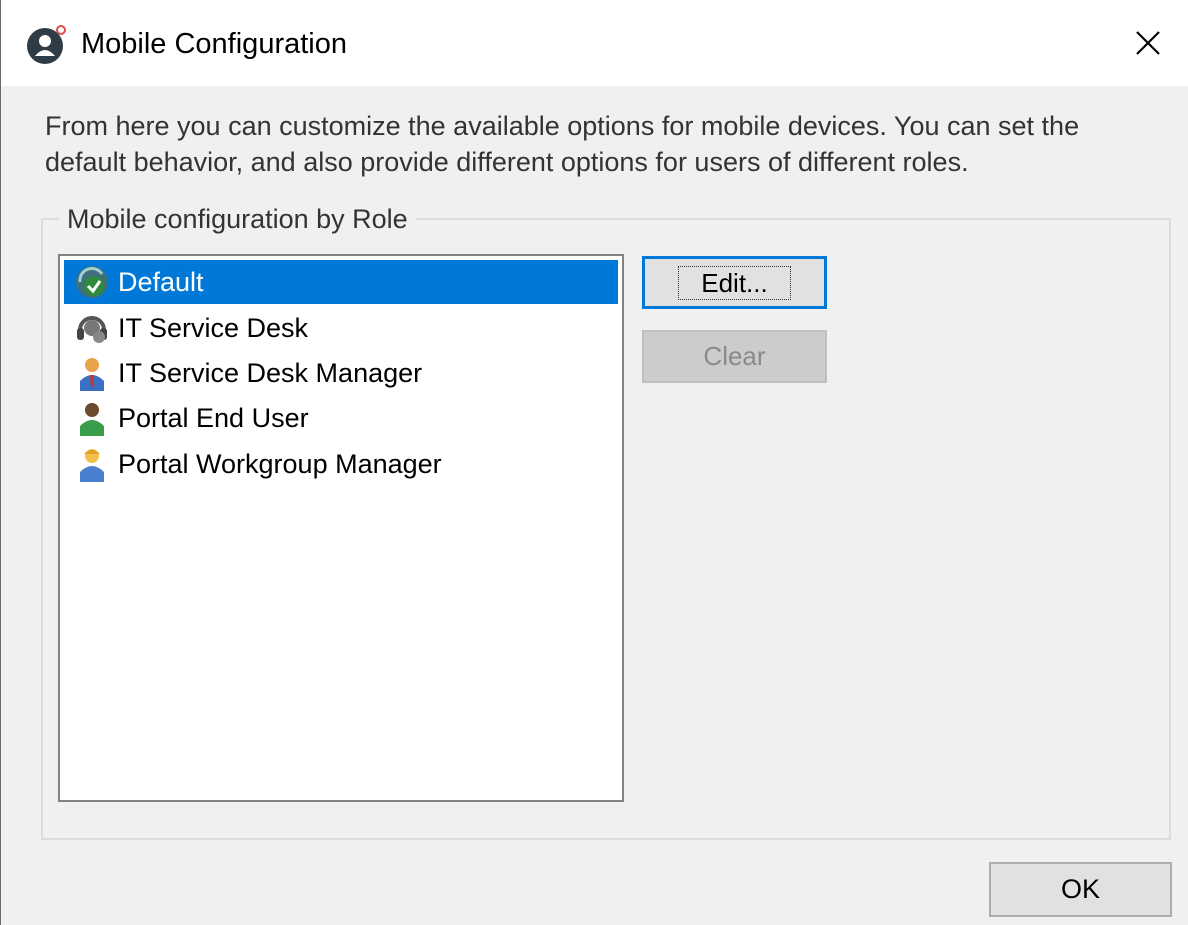 This screenshot has height=925, width=1188. Describe the element at coordinates (213, 328) in the screenshot. I see `list-item-label: IT Service Desk` at that location.